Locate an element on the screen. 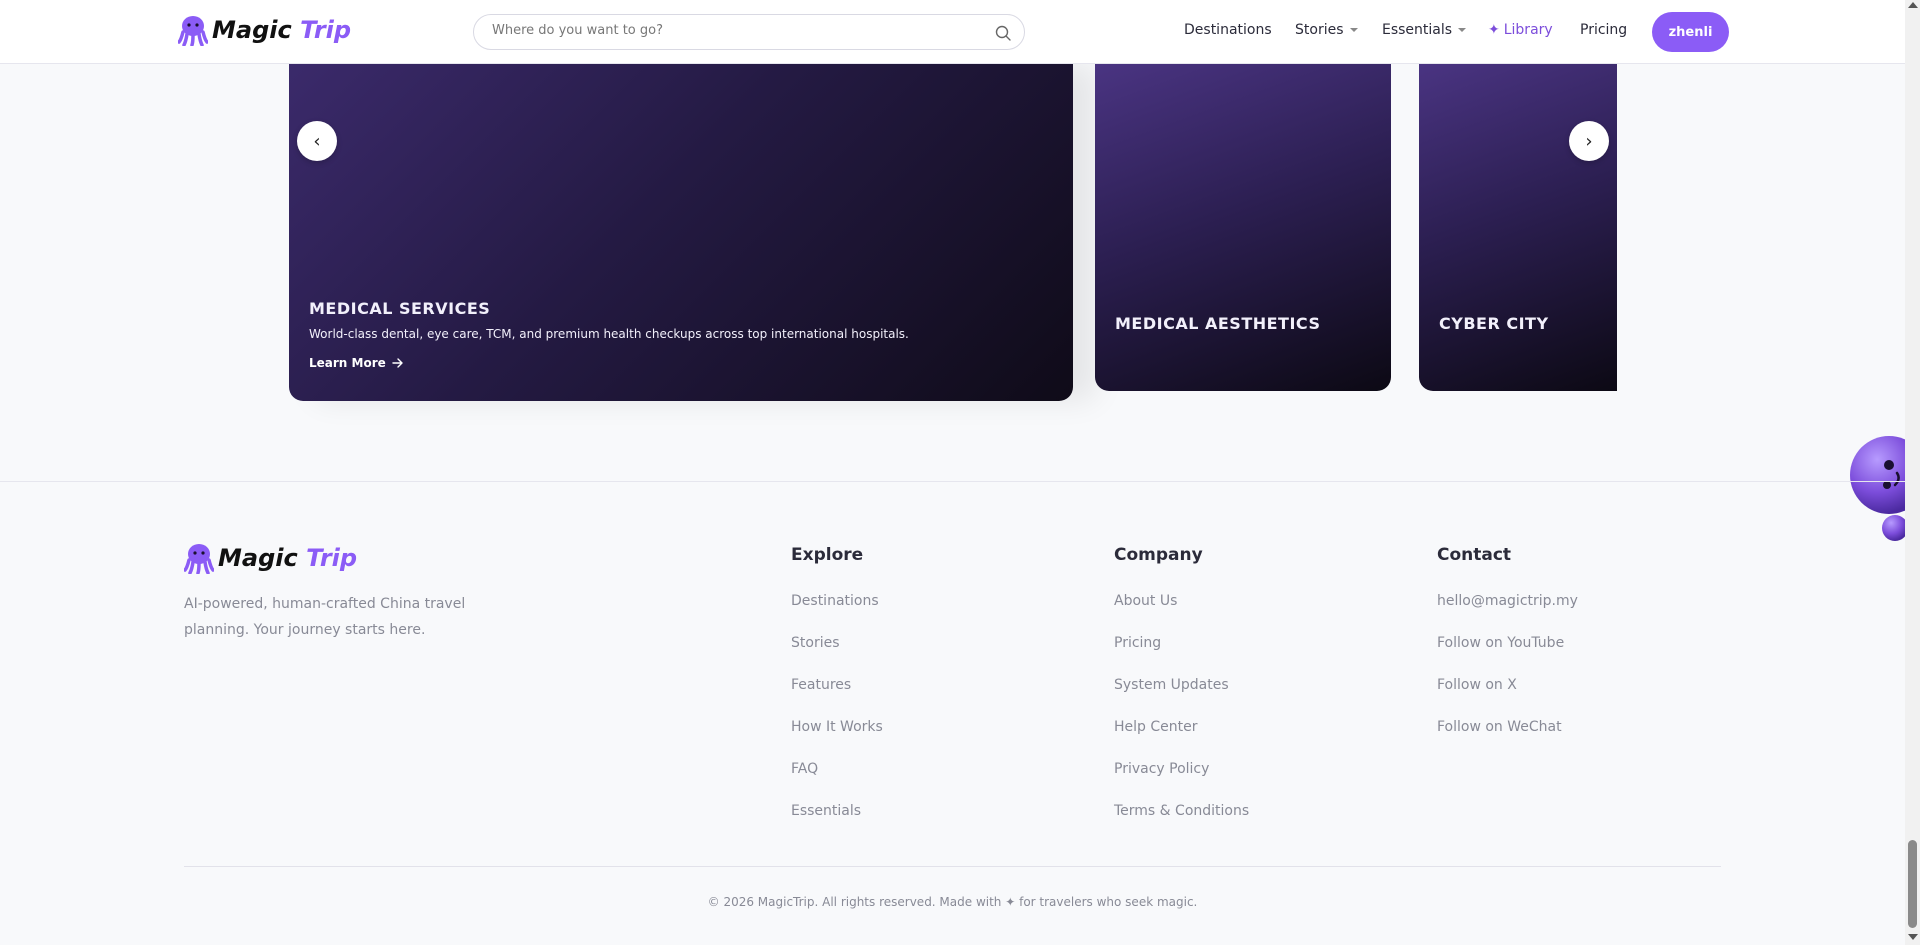 Image resolution: width=1920 pixels, height=945 pixels. site-logo: Magic Trip is located at coordinates (264, 30).